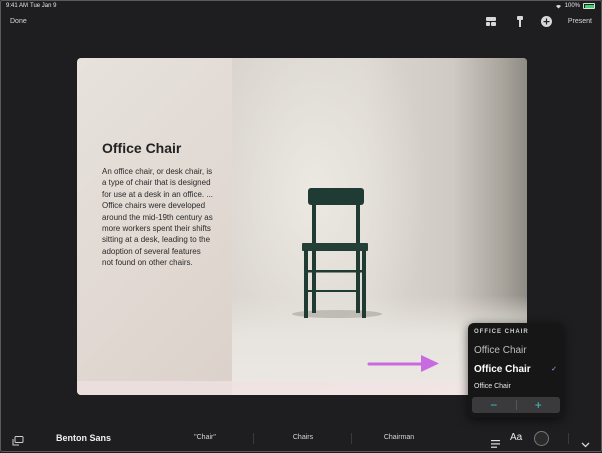 The width and height of the screenshot is (602, 453). What do you see at coordinates (492, 386) in the screenshot?
I see `popover-option-small-style: Office Chair` at bounding box center [492, 386].